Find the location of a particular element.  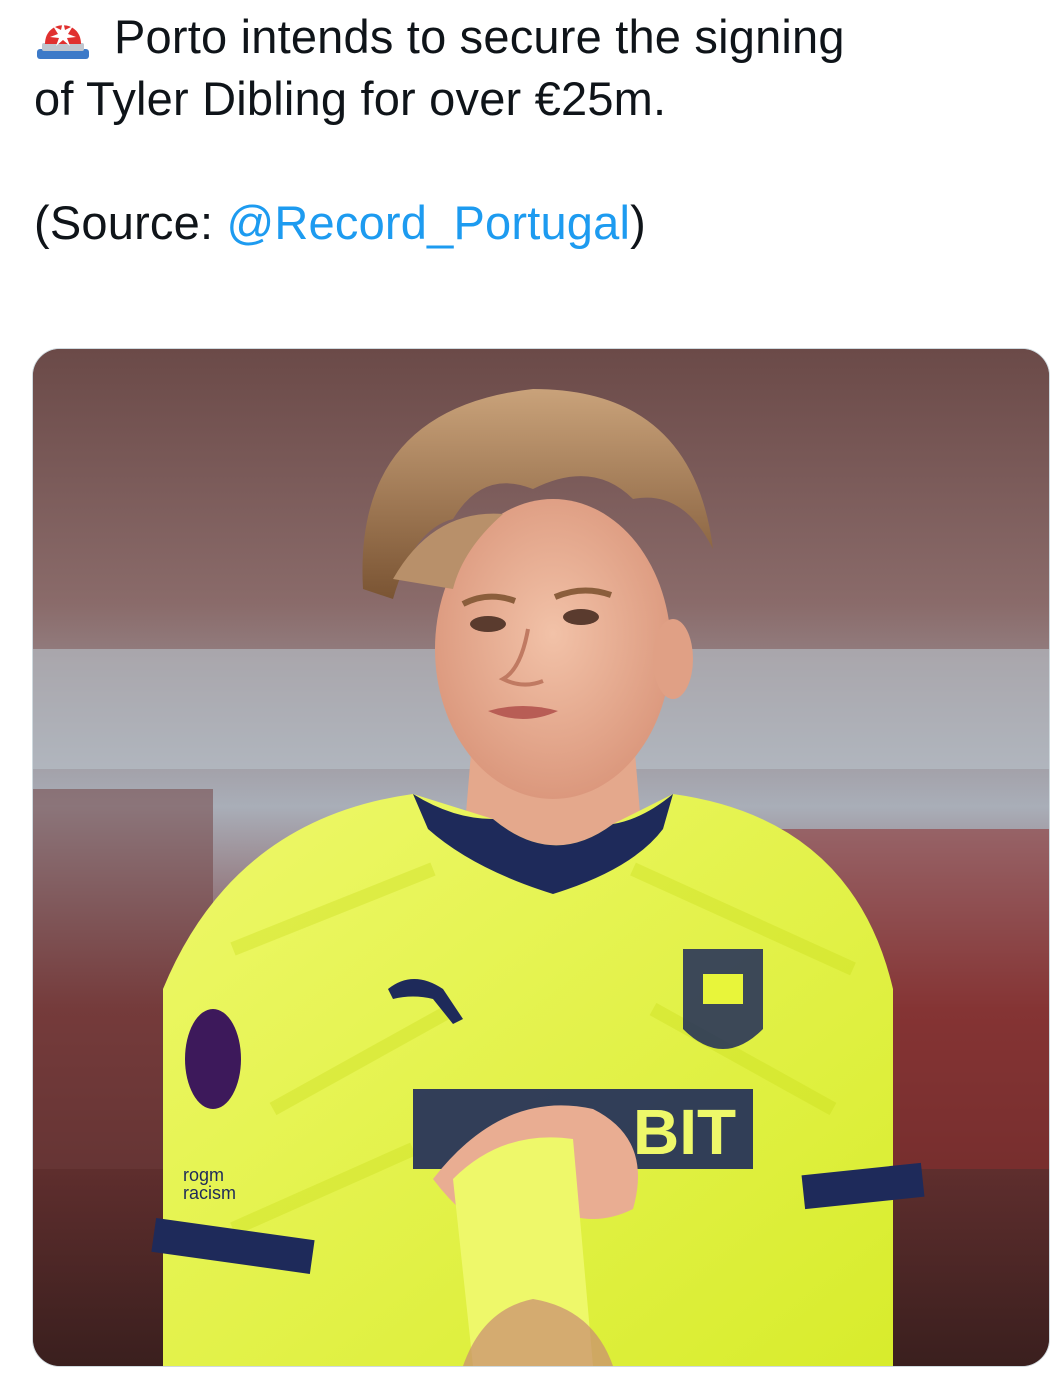

source-prefix: (Source: is located at coordinates (130, 222).